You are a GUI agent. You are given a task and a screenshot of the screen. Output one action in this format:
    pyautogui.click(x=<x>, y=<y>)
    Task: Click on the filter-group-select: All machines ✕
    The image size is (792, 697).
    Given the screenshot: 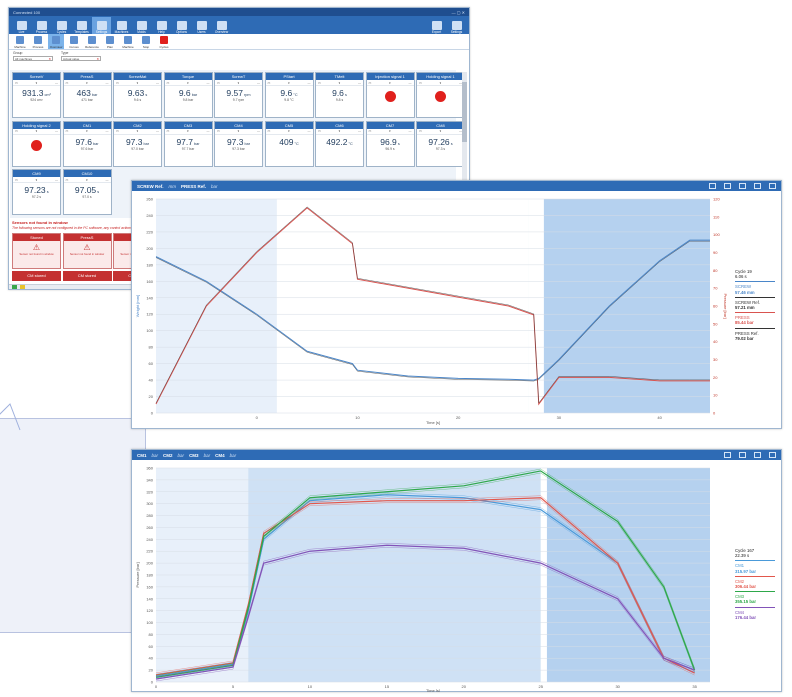 What is the action you would take?
    pyautogui.click(x=33, y=58)
    